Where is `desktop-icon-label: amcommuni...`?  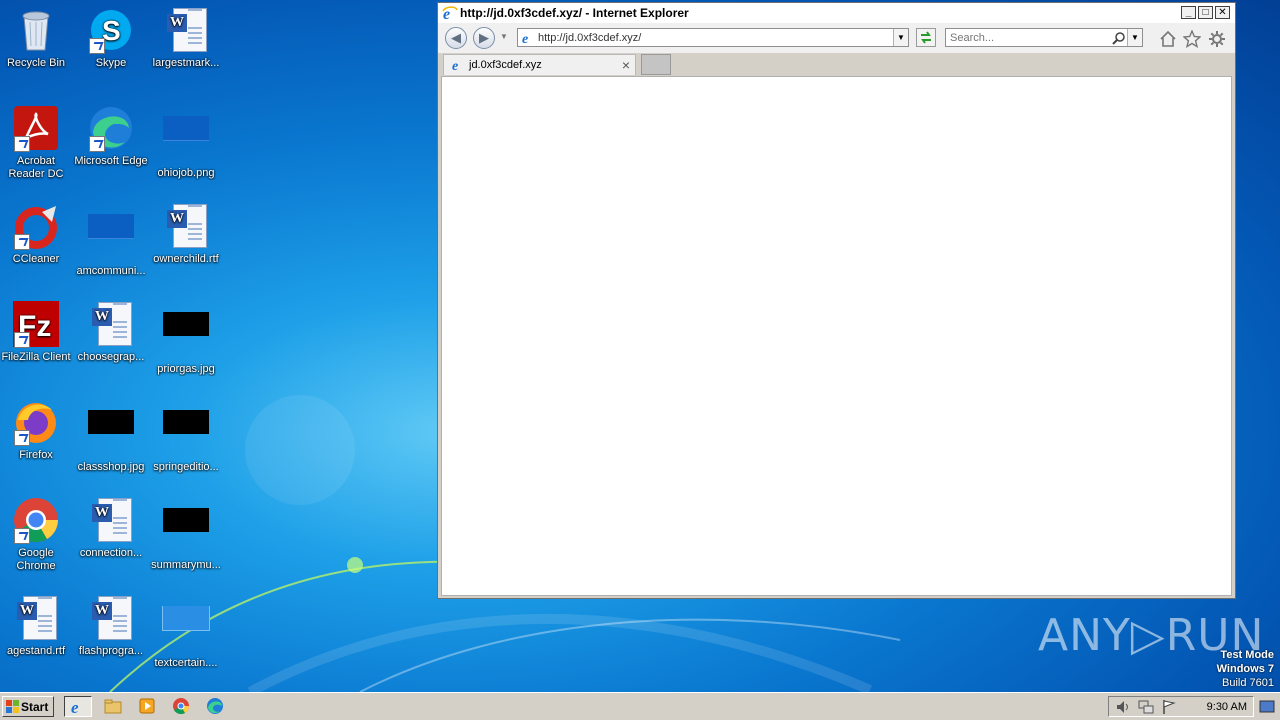
desktop-icon-label: amcommuni... is located at coordinates (111, 271).